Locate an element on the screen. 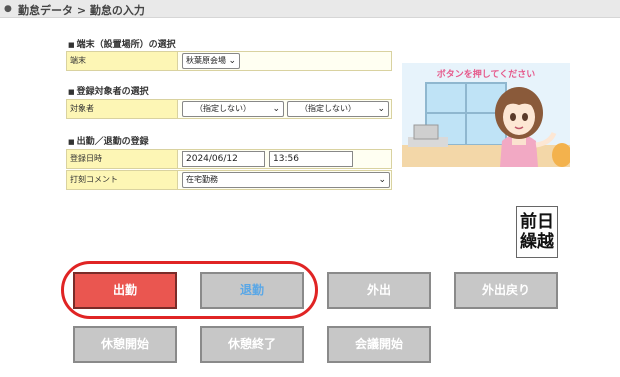  clock-out-button: 退勤 is located at coordinates (252, 290).